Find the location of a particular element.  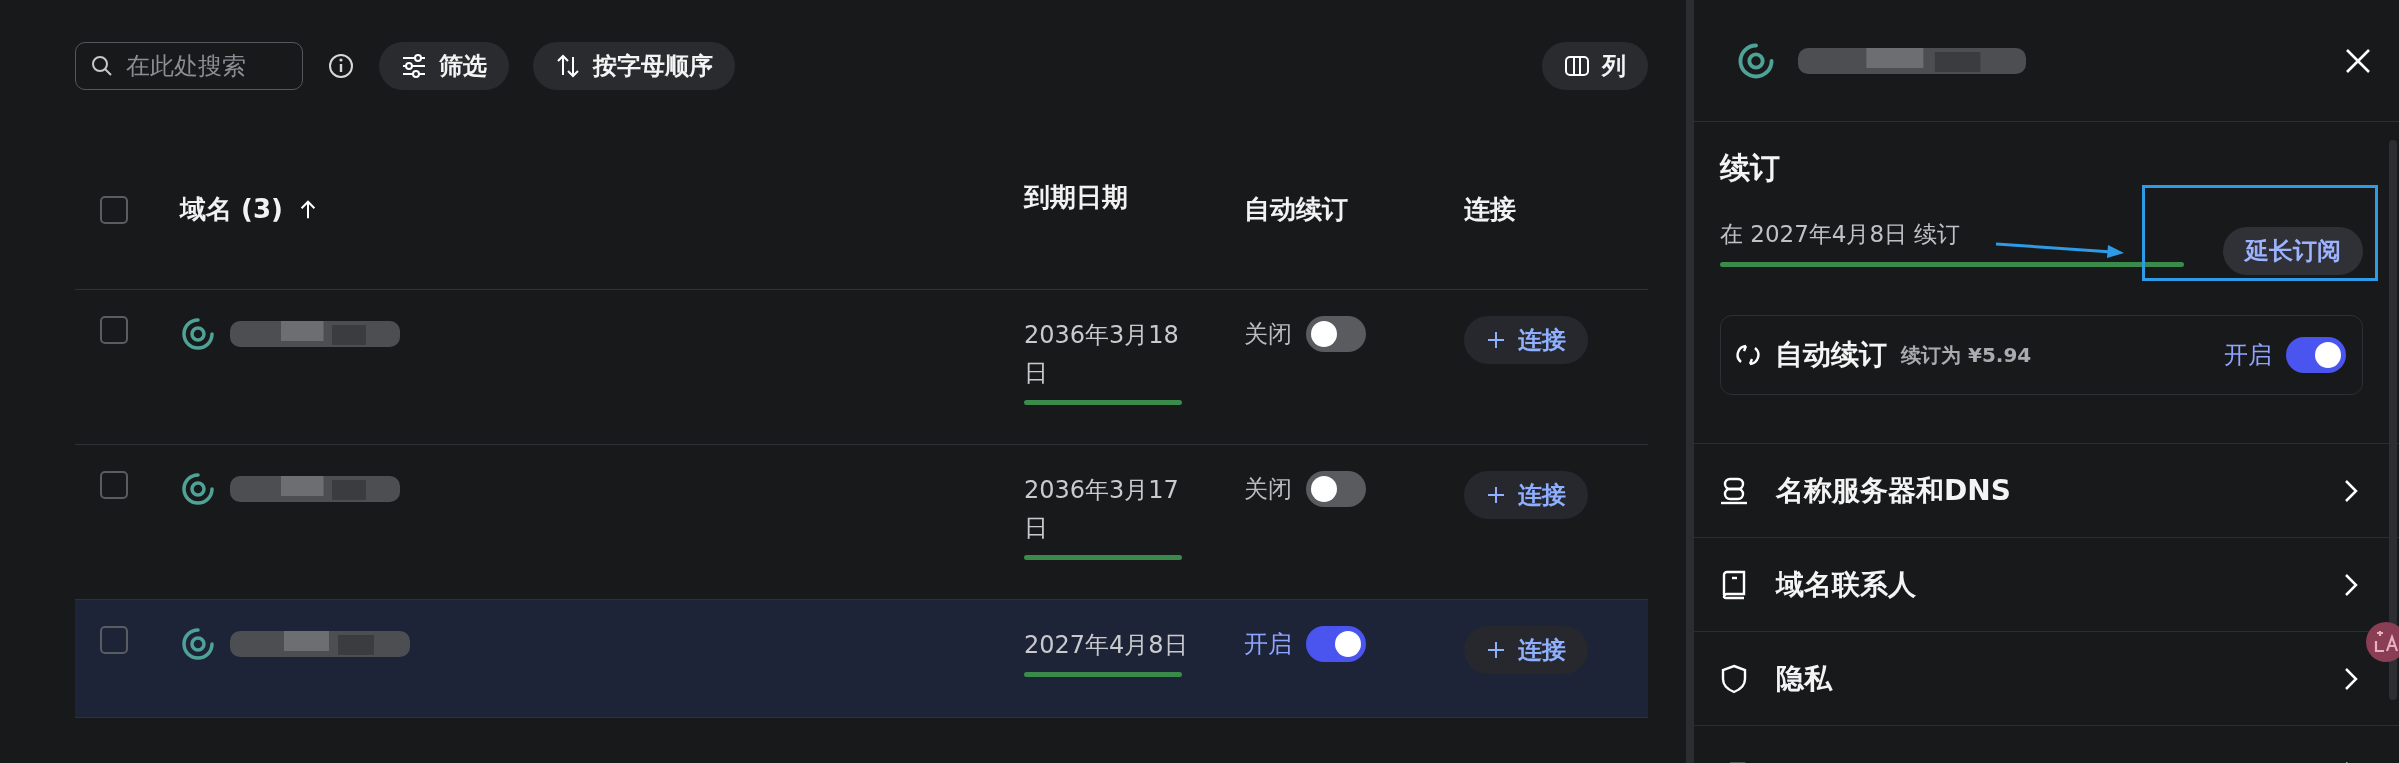

select-all-checkbox is located at coordinates (114, 209).